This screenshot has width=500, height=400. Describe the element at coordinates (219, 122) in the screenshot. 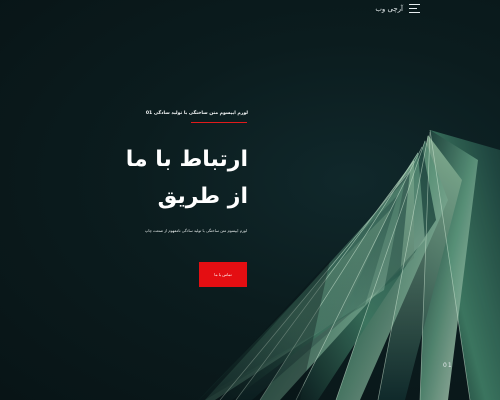

I see `kicker-underline` at that location.